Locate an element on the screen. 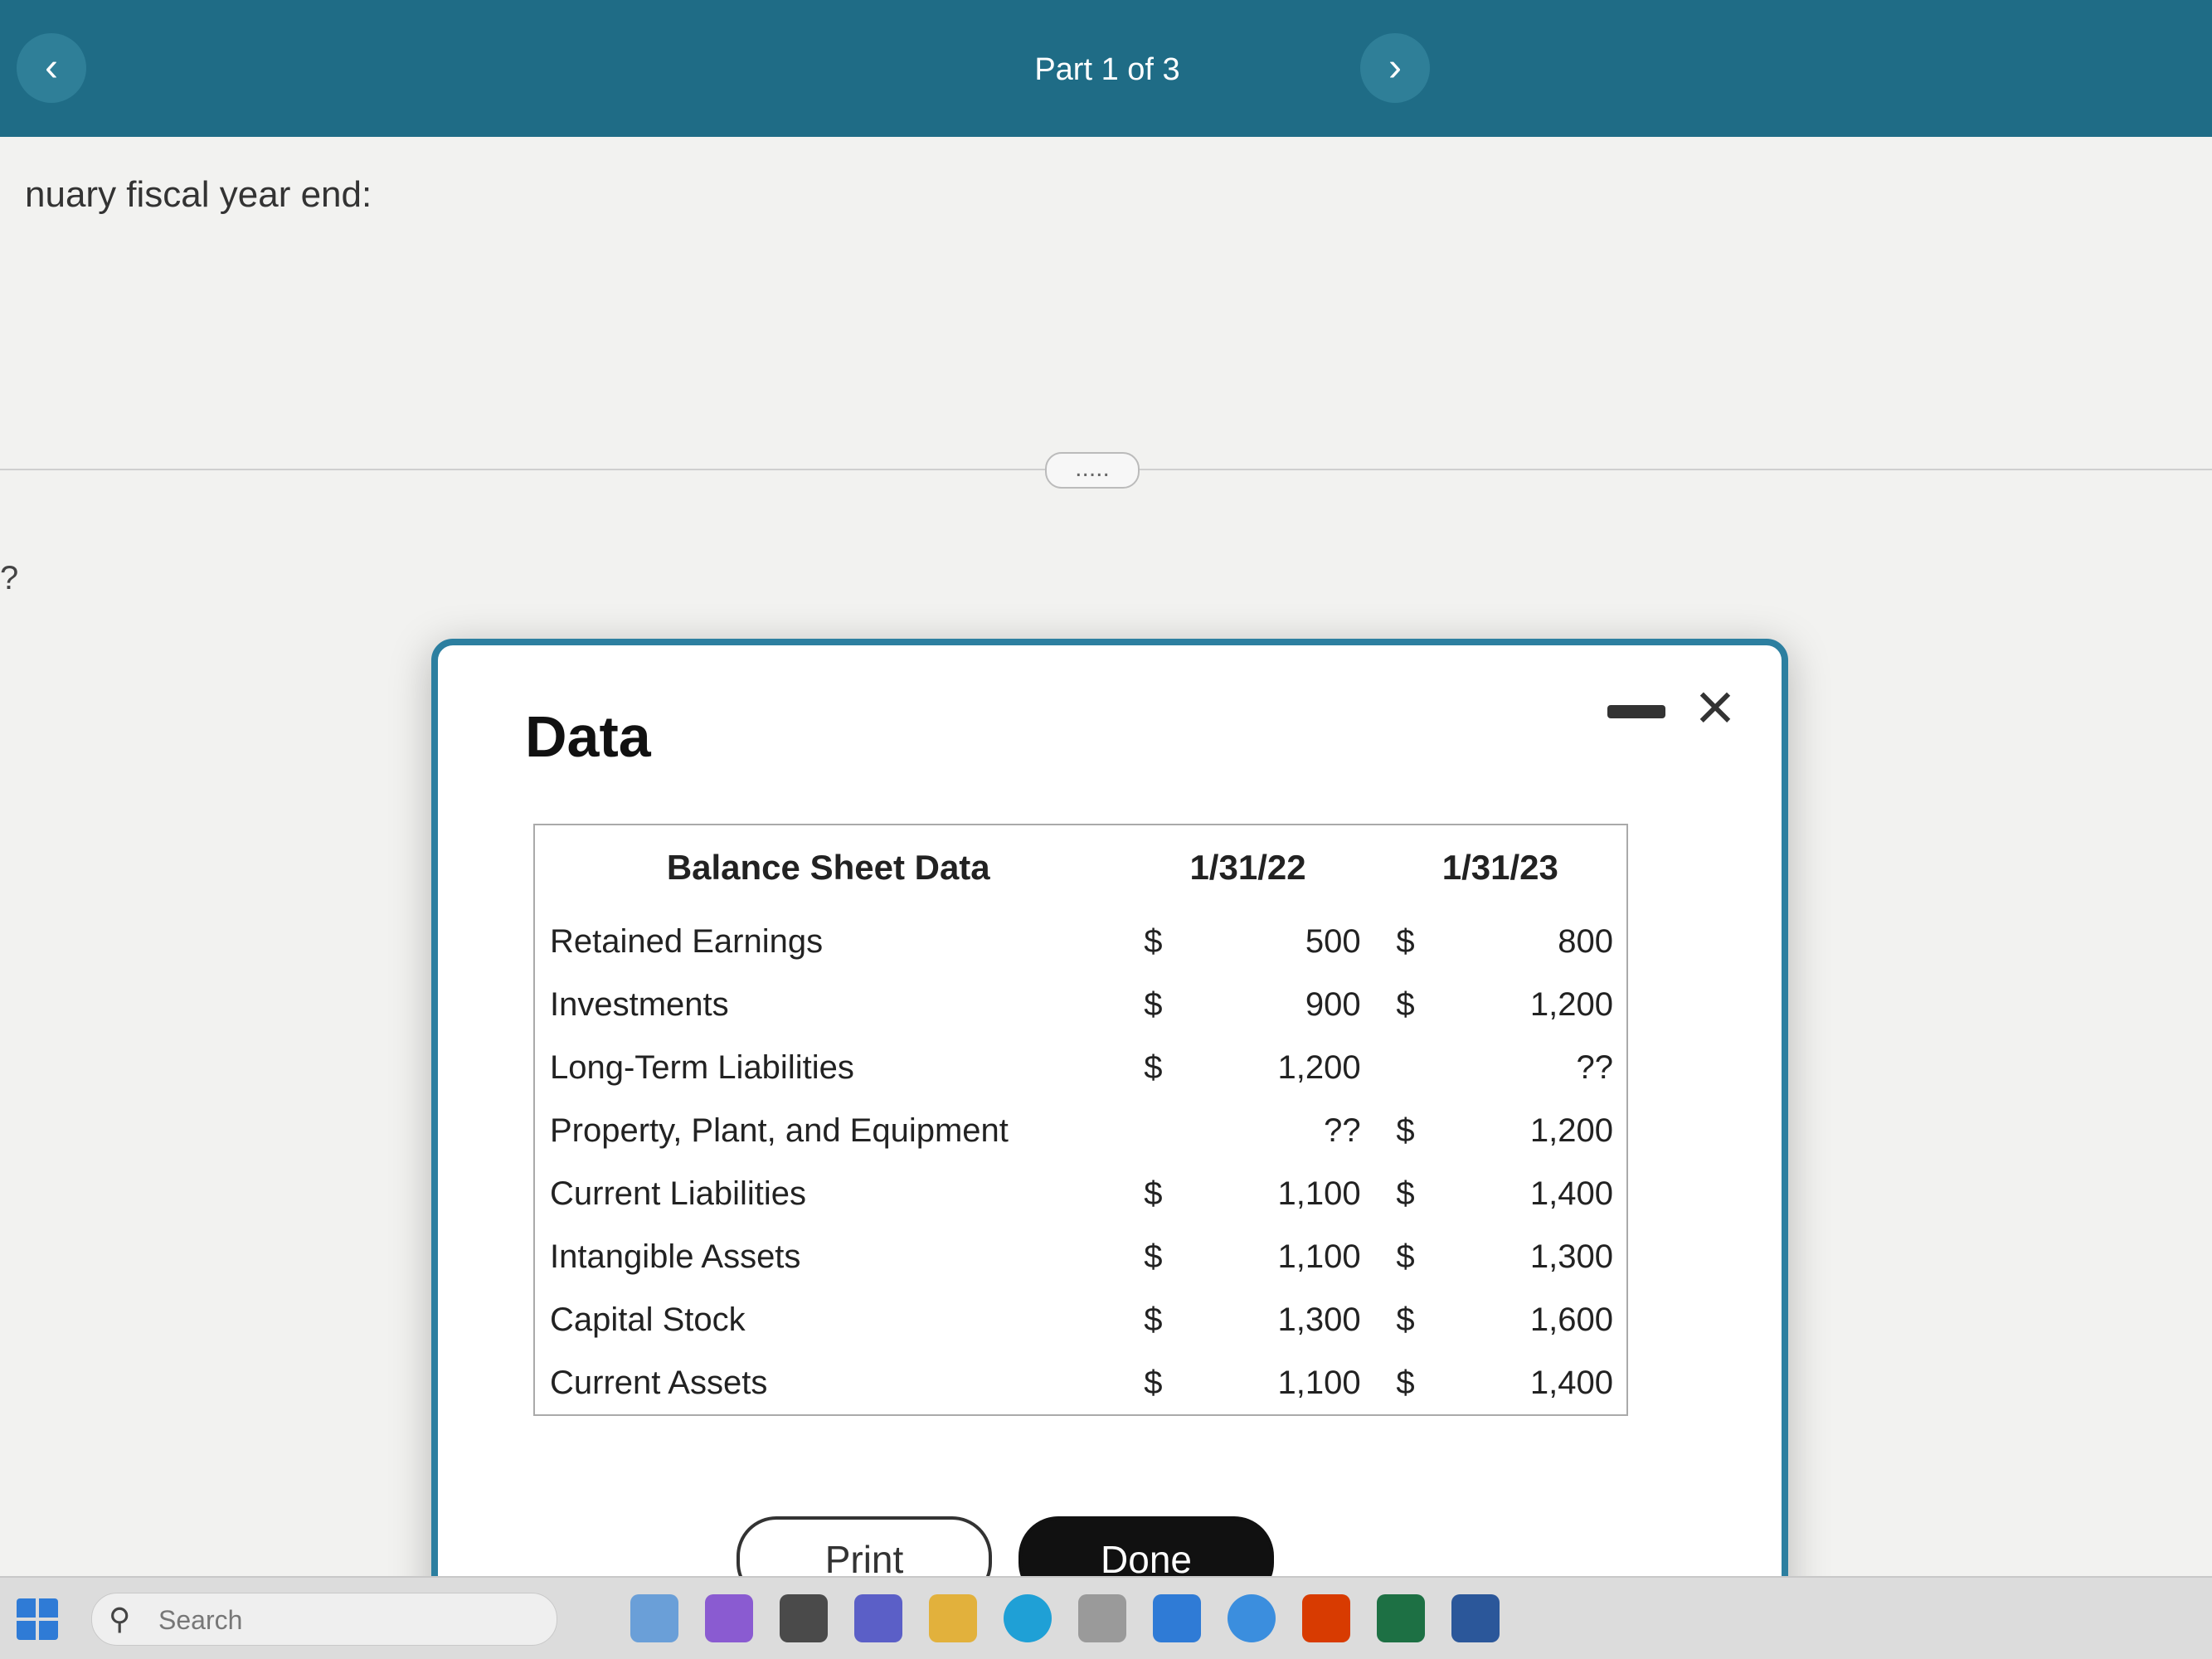 This screenshot has height=1659, width=2212. question-text: nuary fiscal year end: is located at coordinates (198, 194).